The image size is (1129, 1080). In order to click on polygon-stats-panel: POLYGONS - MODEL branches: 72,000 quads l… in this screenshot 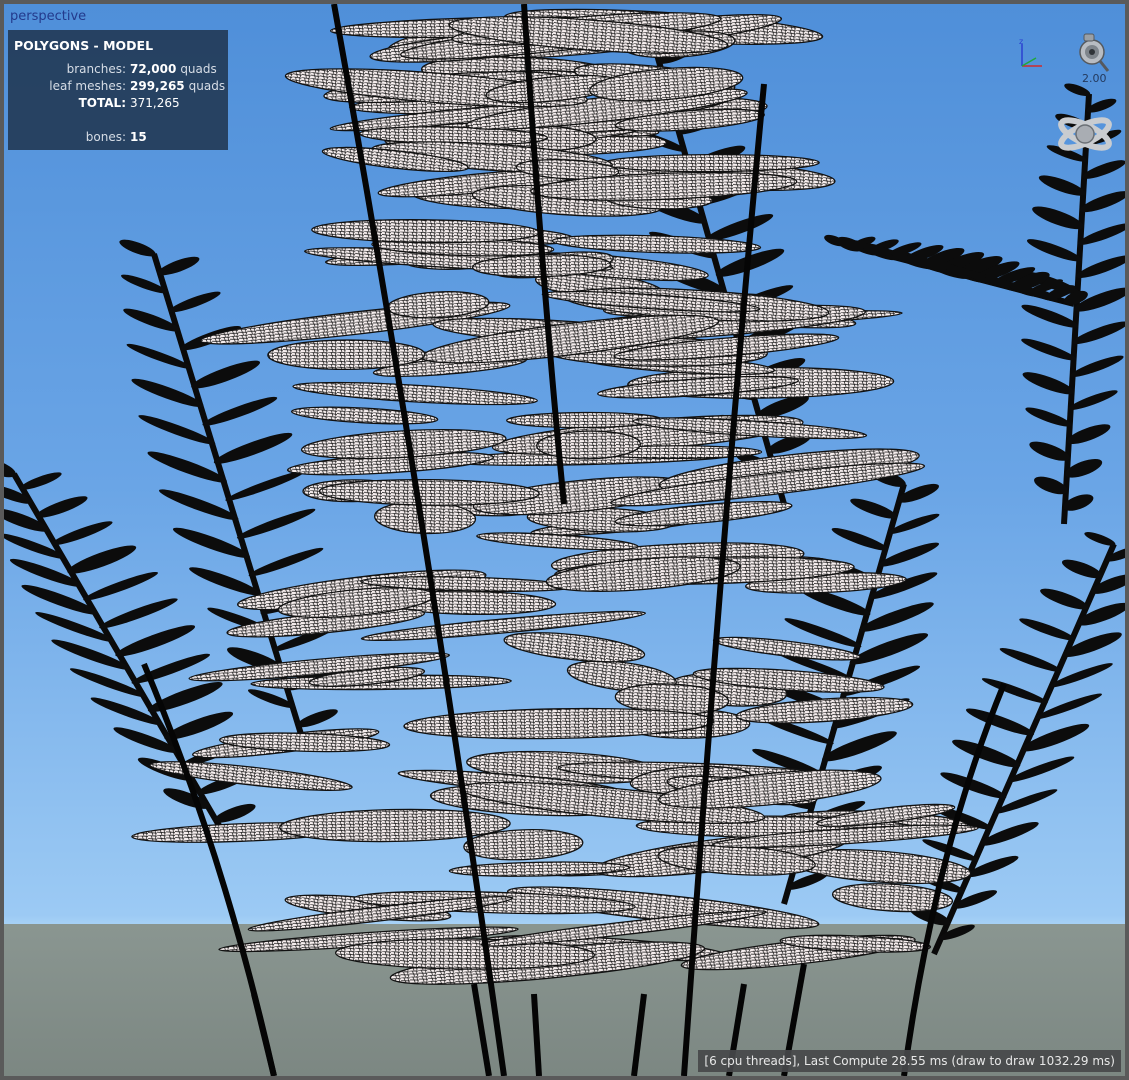, I will do `click(118, 90)`.